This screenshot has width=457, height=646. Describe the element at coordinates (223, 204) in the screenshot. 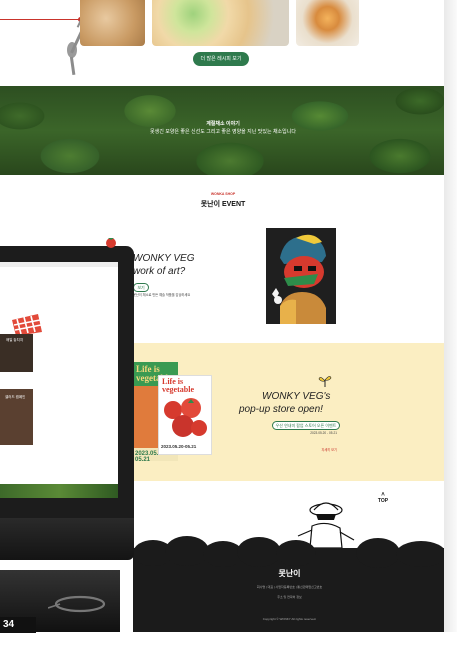

I see `event-section-title: 못난이 EVENT` at that location.